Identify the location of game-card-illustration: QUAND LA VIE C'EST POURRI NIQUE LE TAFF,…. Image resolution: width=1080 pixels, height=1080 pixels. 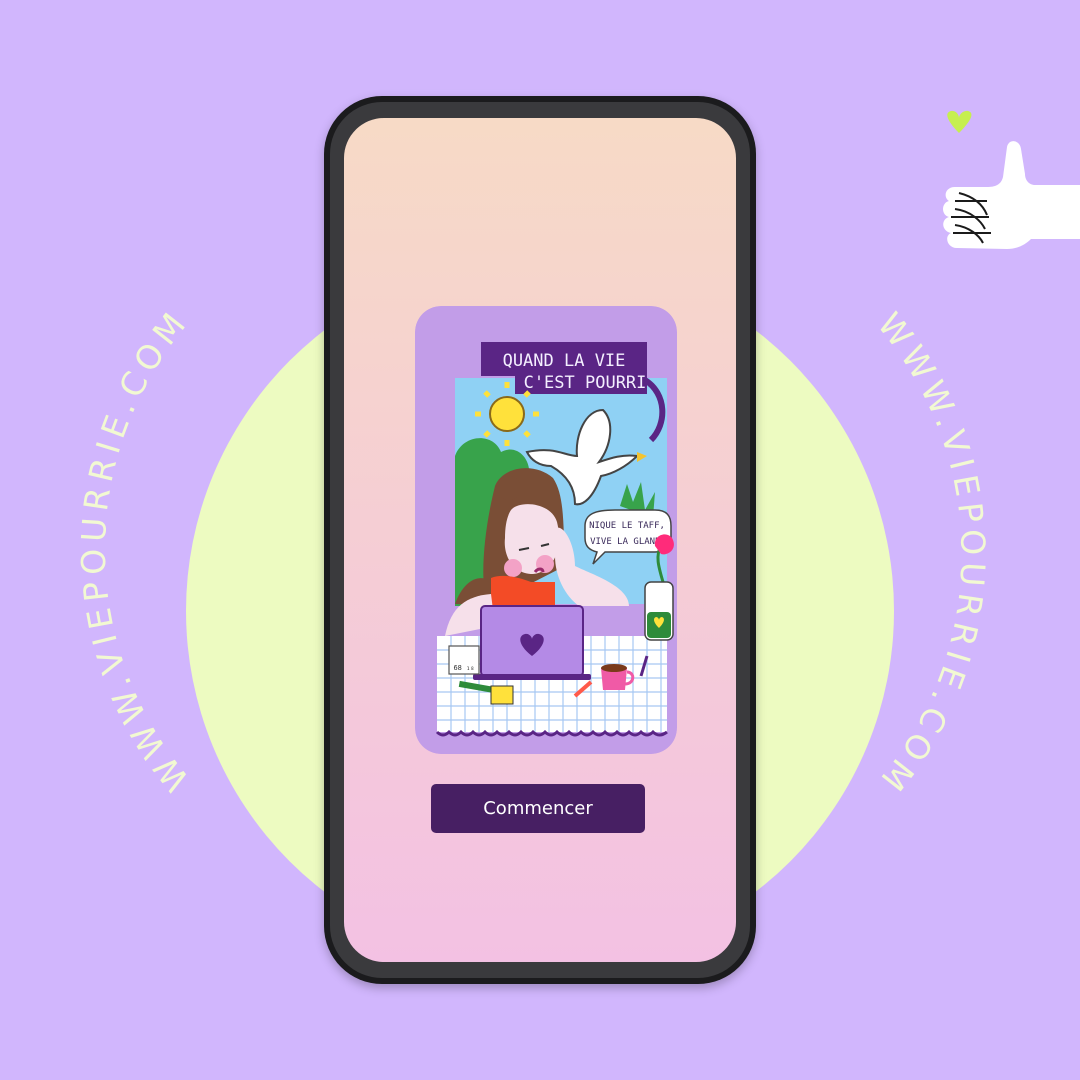
(546, 530).